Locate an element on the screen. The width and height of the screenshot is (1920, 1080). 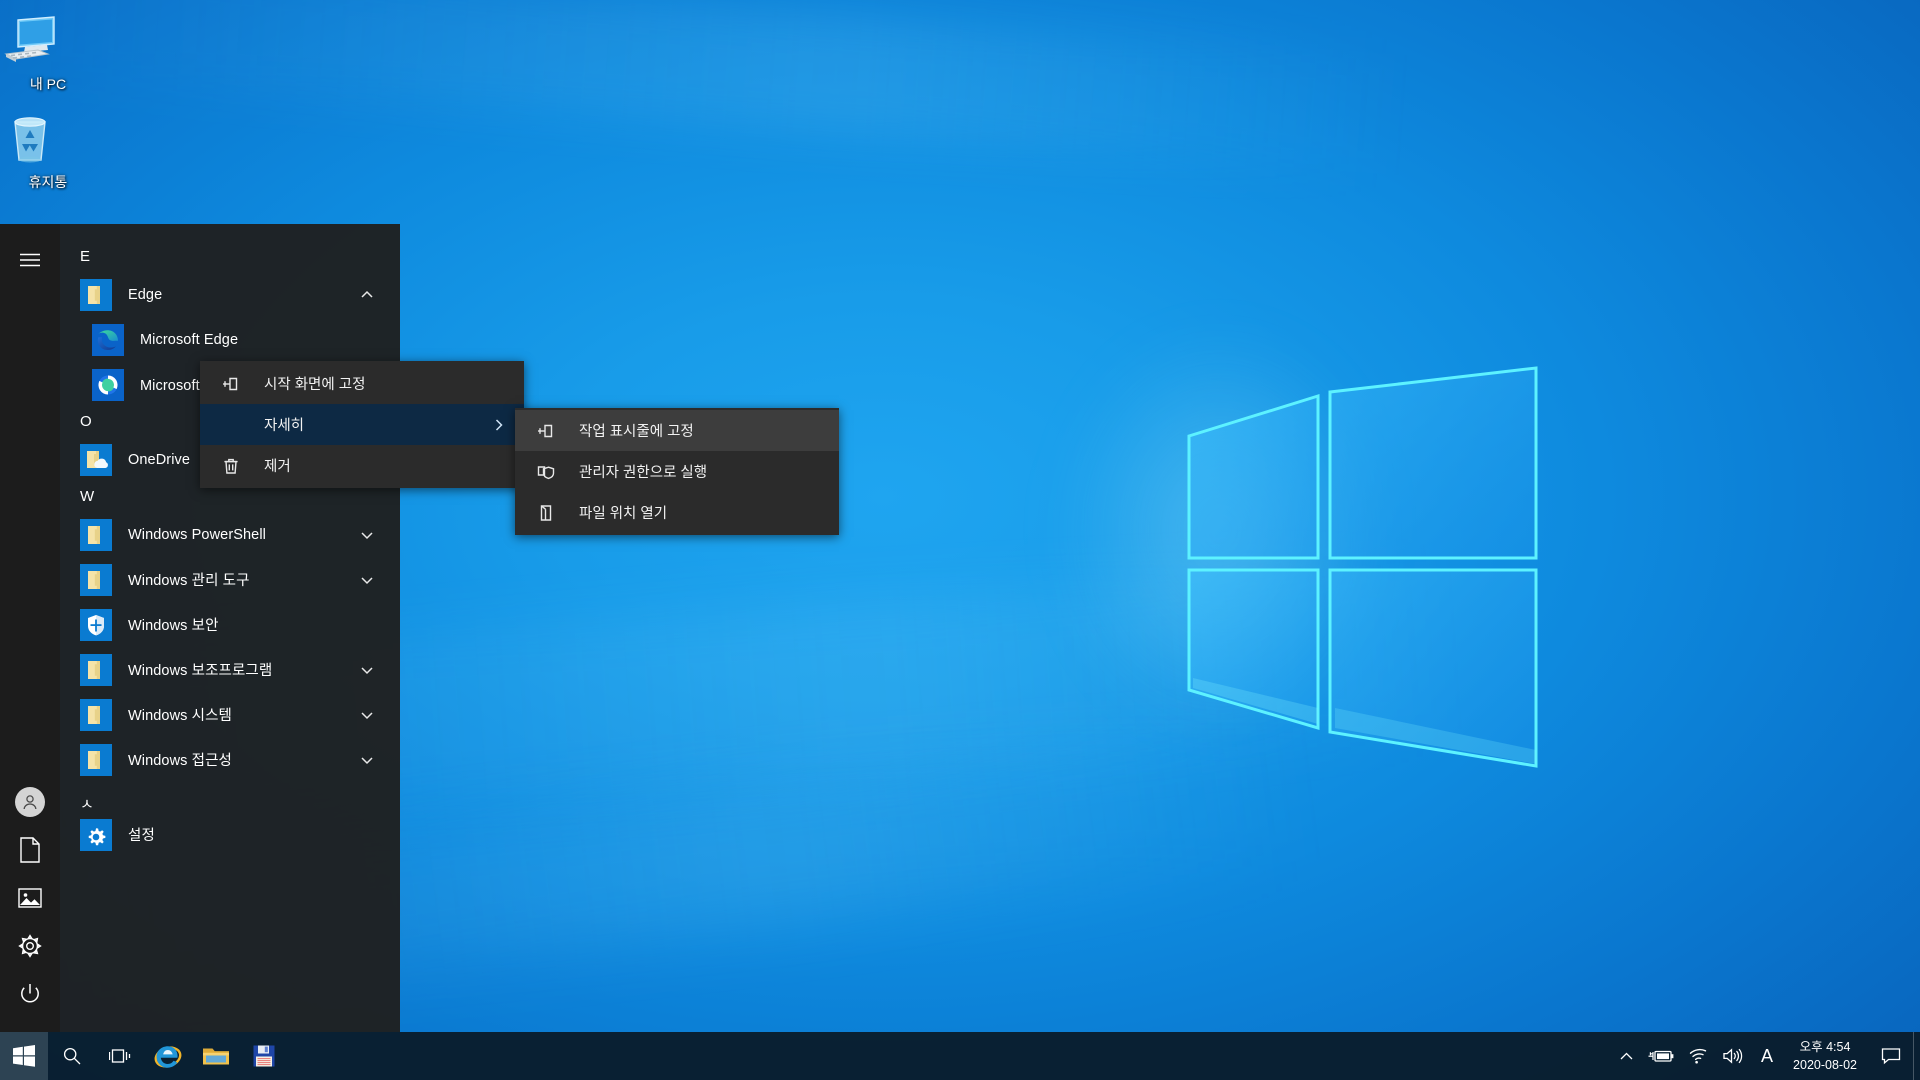
onedrive-folder-icon is located at coordinates (96, 459).